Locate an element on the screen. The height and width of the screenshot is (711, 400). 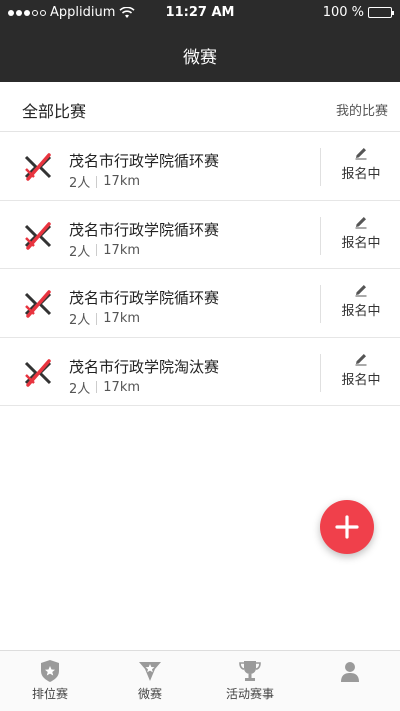
match-name: 茂名市行政学院淘汰赛 is located at coordinates (144, 366).